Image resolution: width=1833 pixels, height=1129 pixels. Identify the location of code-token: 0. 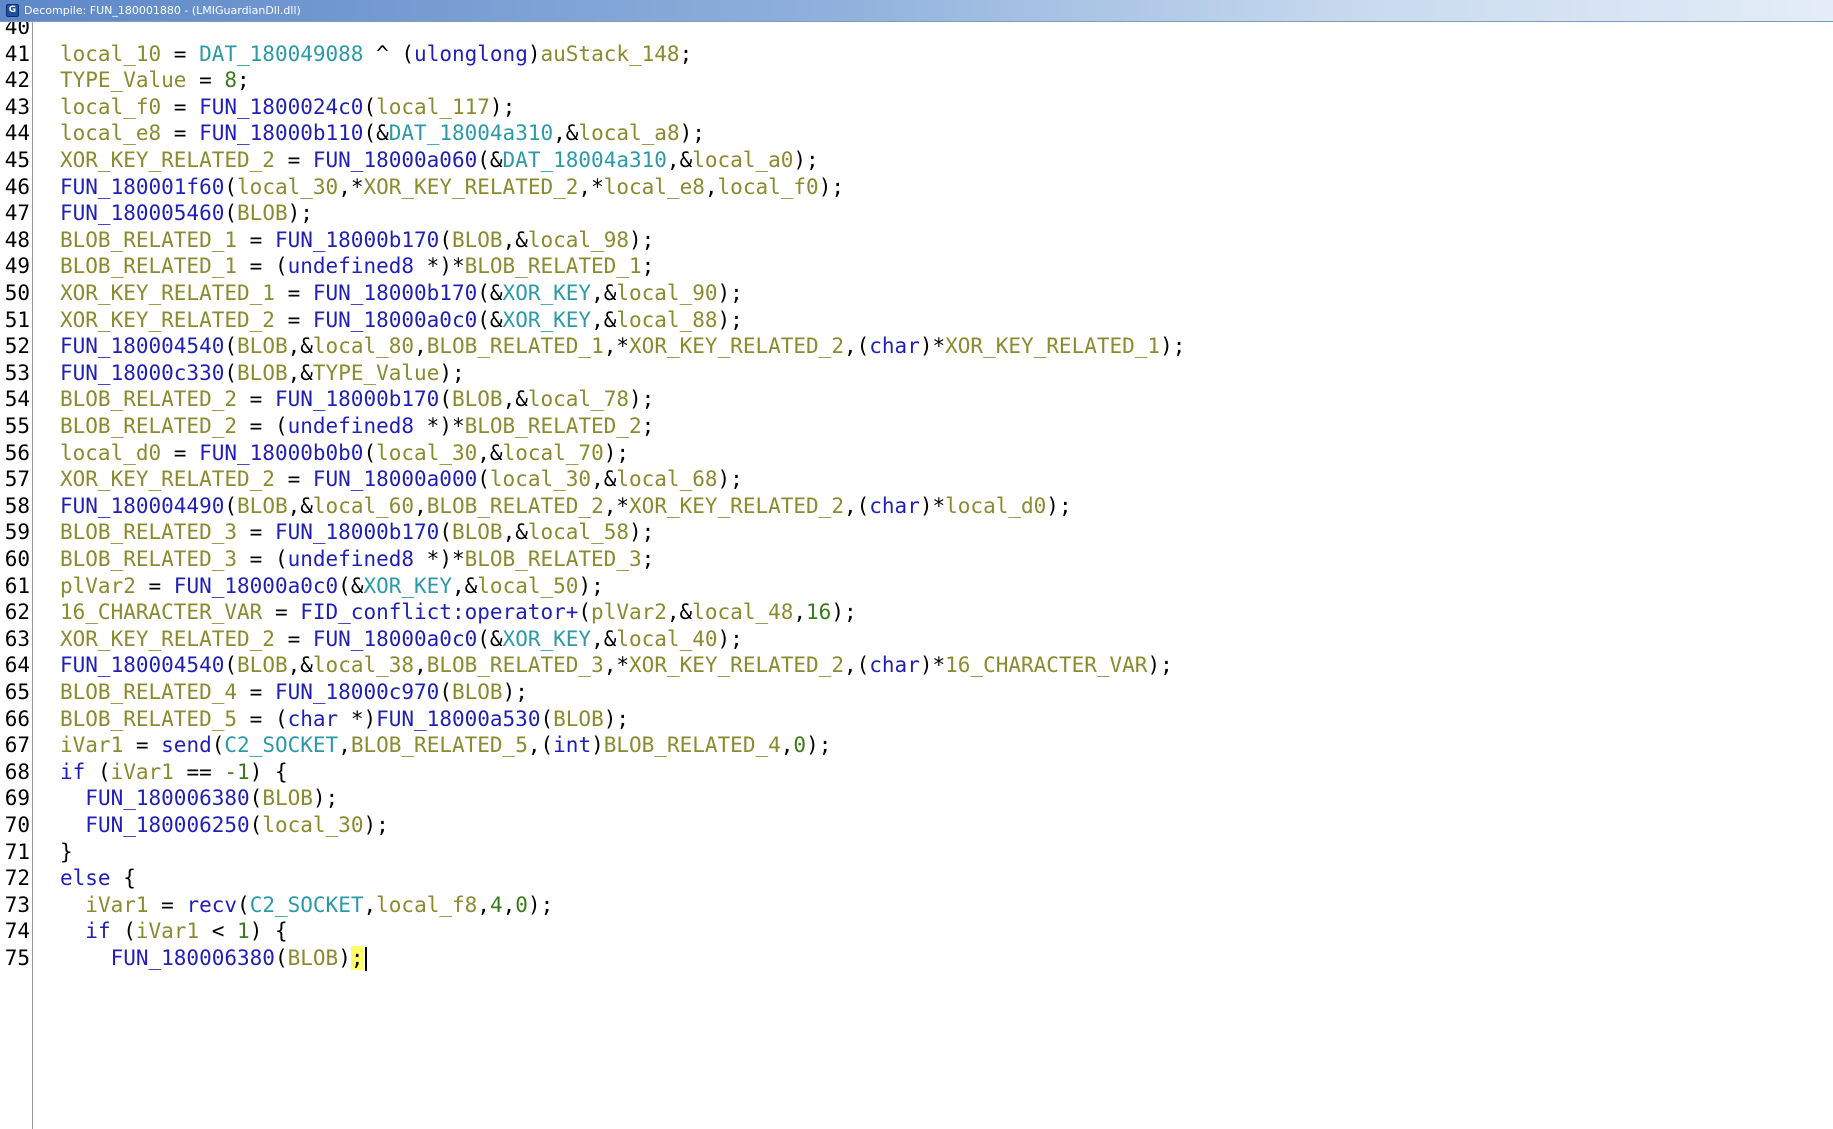
(521, 904).